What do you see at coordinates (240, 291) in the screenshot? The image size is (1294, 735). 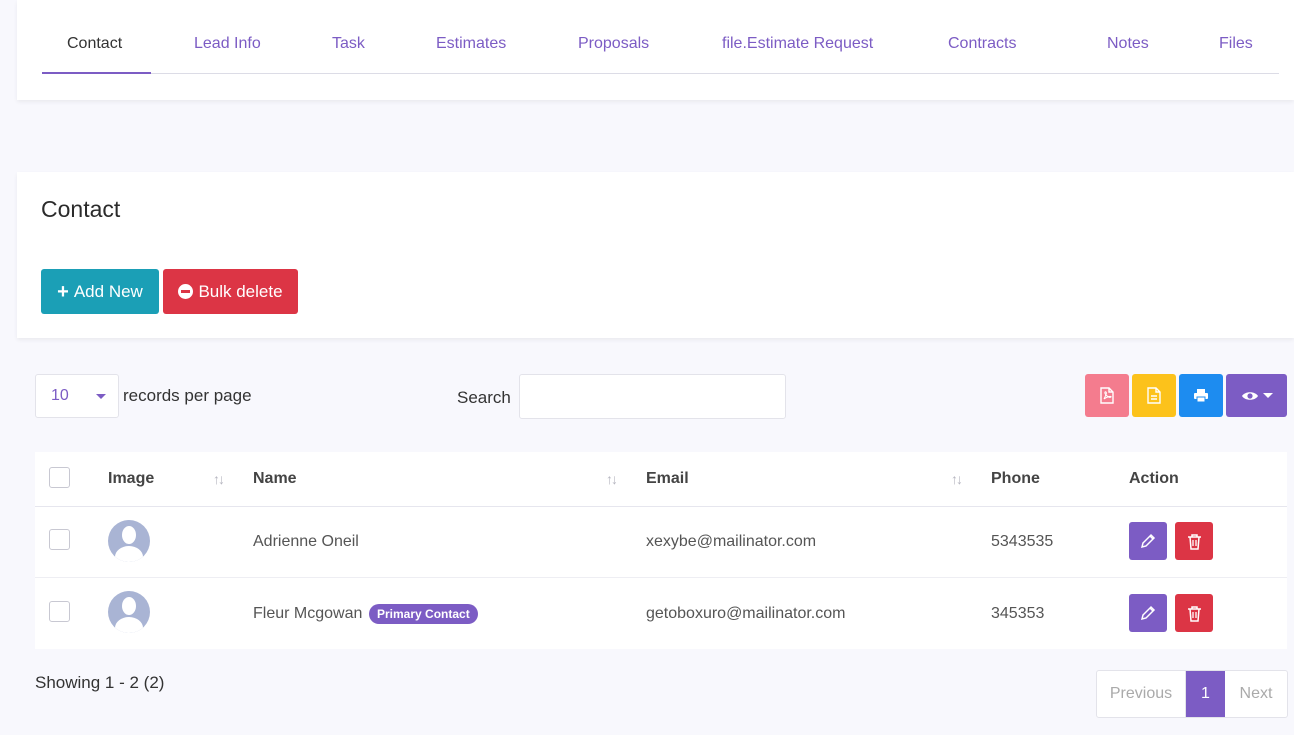 I see `bulk-delete-label: Bulk delete` at bounding box center [240, 291].